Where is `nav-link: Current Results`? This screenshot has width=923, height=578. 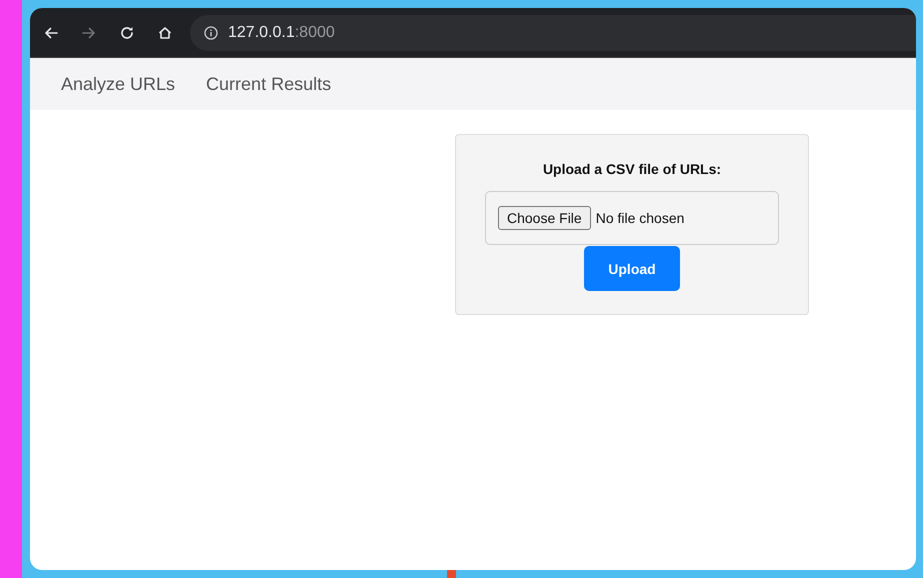
nav-link: Current Results is located at coordinates (269, 84).